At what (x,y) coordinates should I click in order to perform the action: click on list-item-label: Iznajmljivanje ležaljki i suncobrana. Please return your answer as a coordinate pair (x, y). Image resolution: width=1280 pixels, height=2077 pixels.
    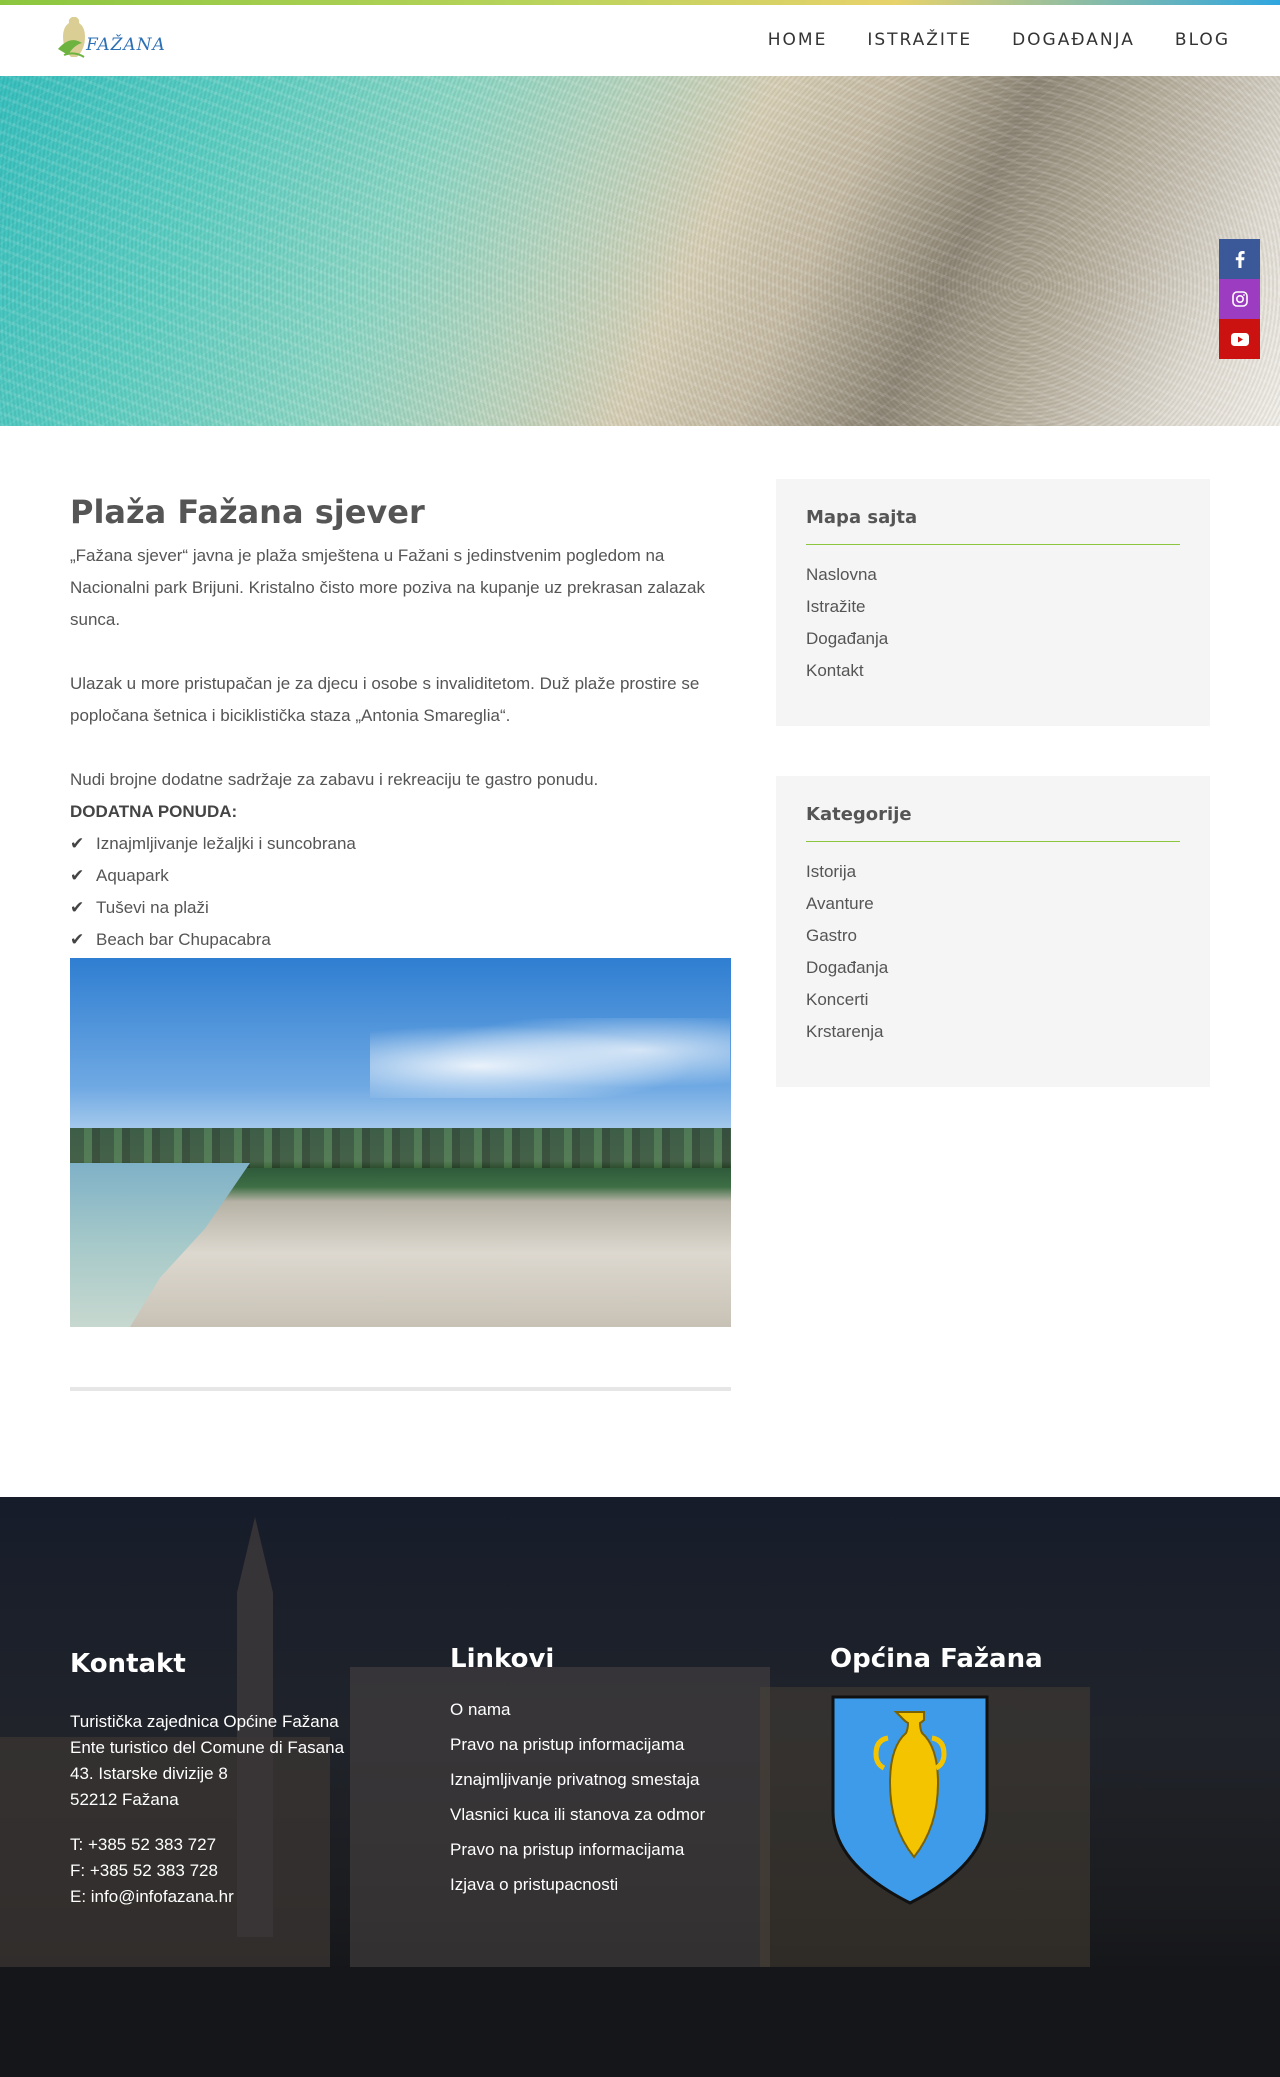
    Looking at the image, I should click on (226, 843).